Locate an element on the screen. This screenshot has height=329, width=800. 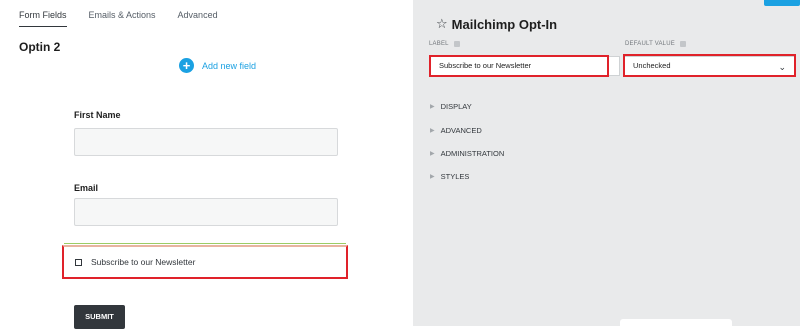
add-new-field-label: Add new field is located at coordinates (229, 65).